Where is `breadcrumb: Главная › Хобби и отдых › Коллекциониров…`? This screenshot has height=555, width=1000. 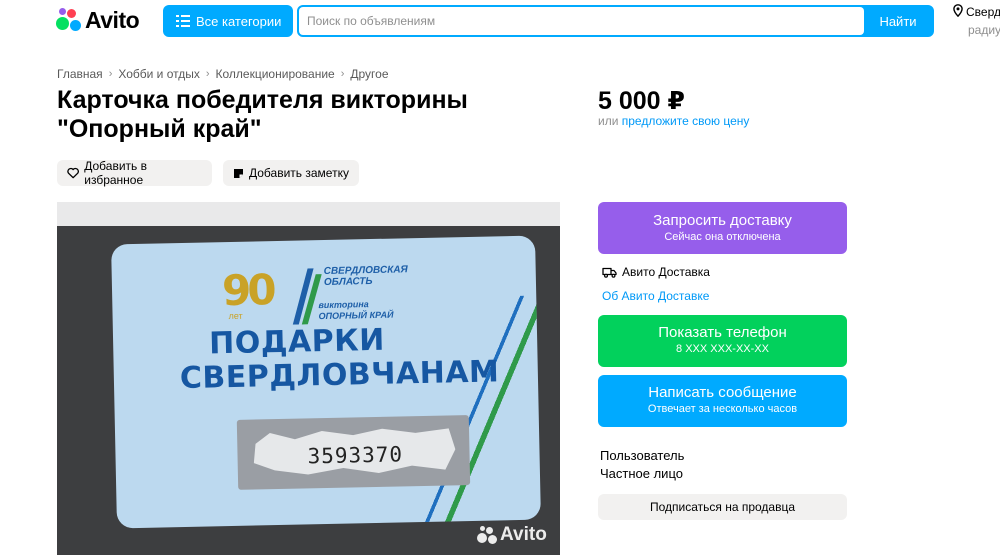 breadcrumb: Главная › Хобби и отдых › Коллекциониров… is located at coordinates (223, 74).